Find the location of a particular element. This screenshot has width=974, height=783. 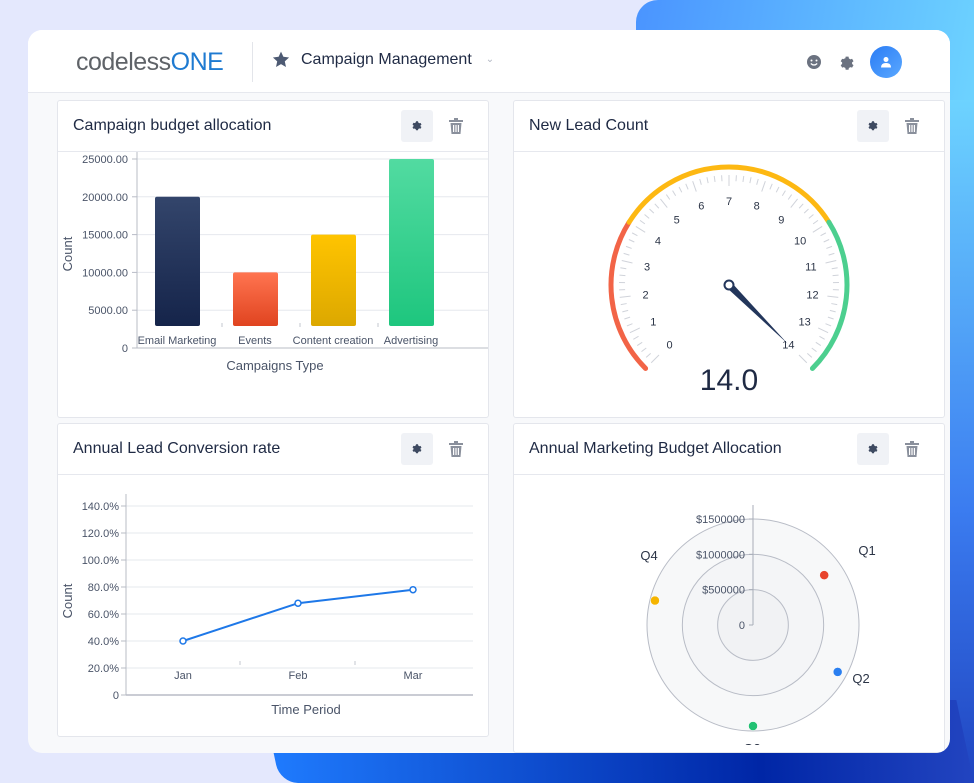

gauge-tick-label: 12 is located at coordinates (812, 295).